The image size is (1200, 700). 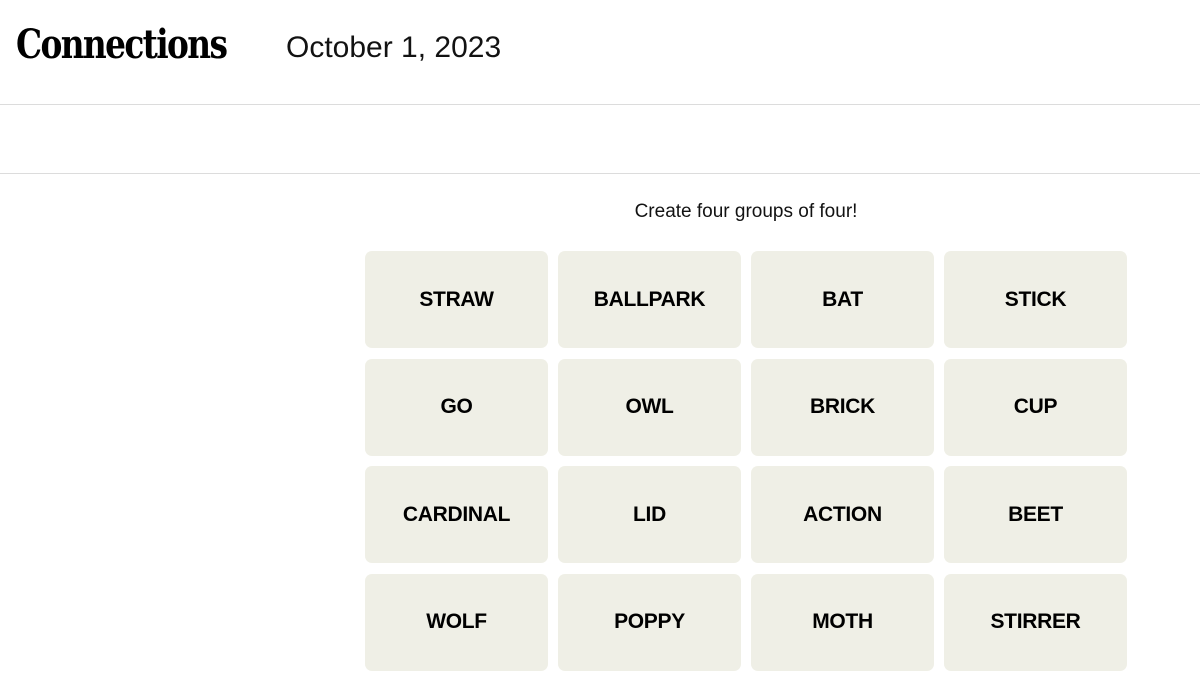 What do you see at coordinates (456, 407) in the screenshot?
I see `word-tile: GO` at bounding box center [456, 407].